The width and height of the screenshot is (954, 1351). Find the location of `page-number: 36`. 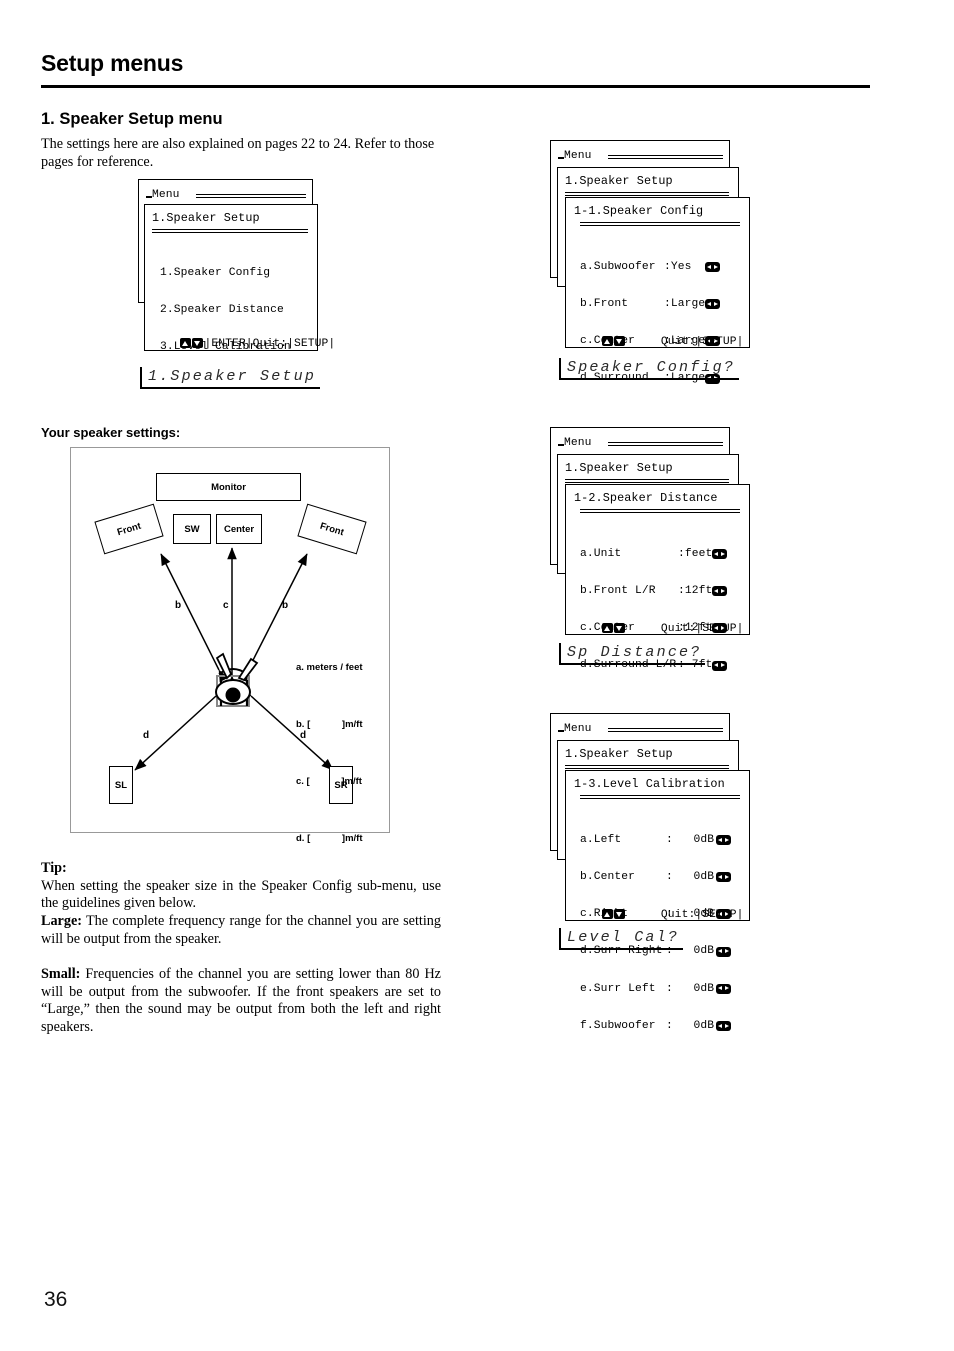

page-number: 36 is located at coordinates (56, 1299).